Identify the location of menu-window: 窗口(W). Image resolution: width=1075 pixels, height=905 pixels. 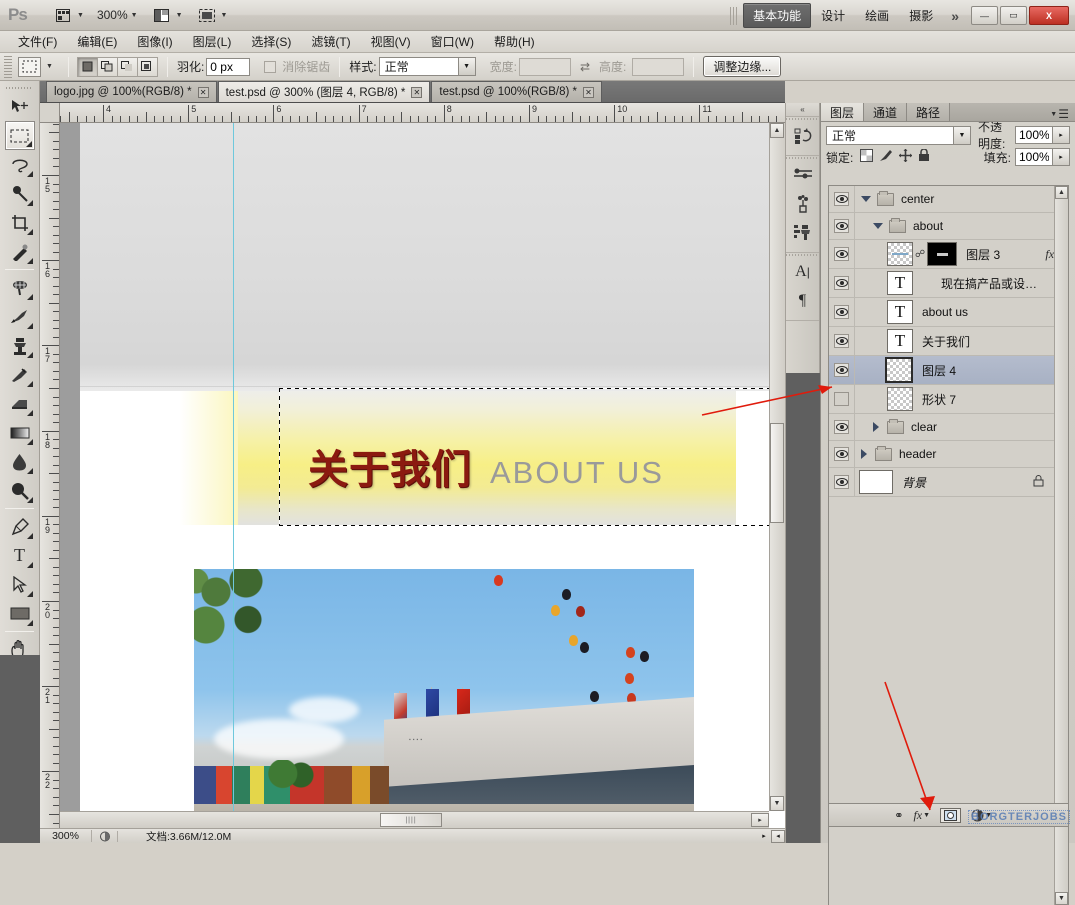
(452, 41).